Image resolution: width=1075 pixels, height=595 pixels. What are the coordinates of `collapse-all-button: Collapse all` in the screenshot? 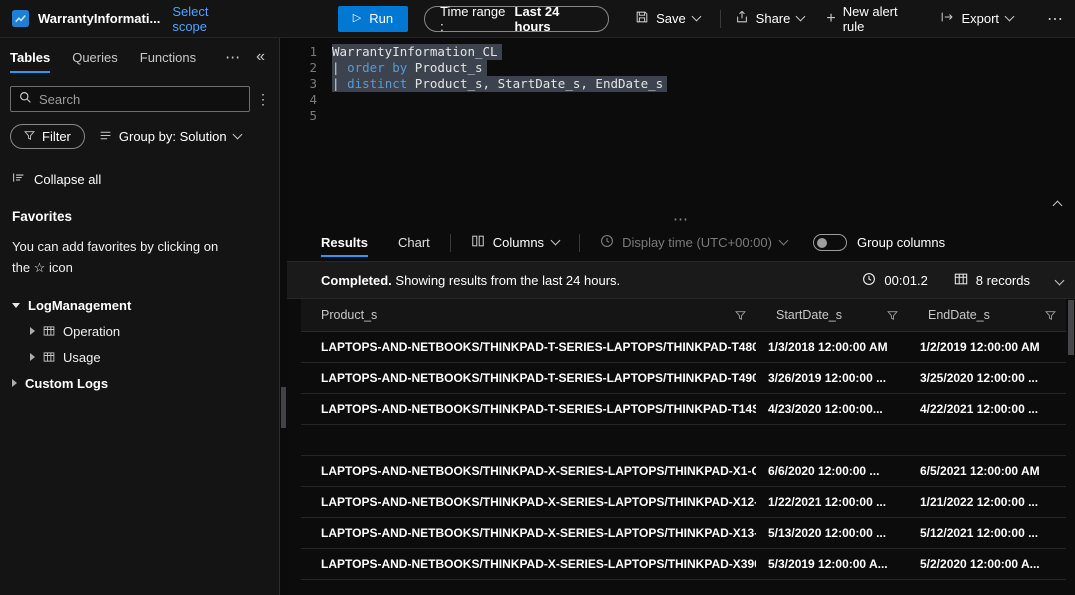 It's located at (139, 179).